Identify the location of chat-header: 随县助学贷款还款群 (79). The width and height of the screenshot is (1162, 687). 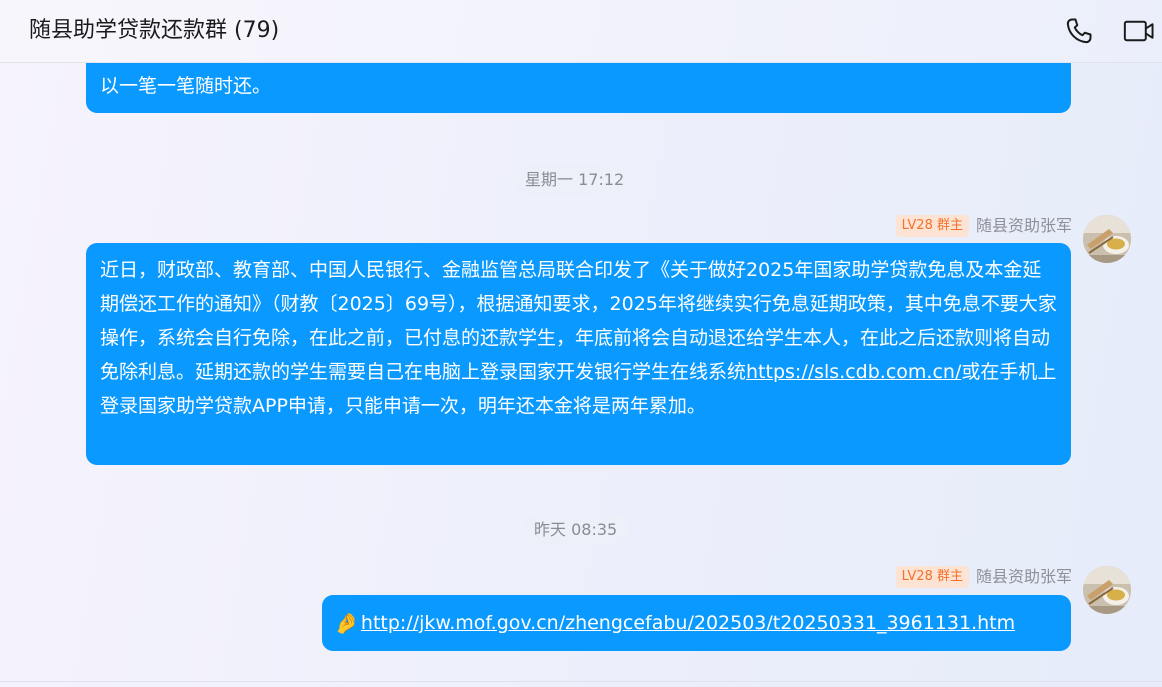
(581, 31).